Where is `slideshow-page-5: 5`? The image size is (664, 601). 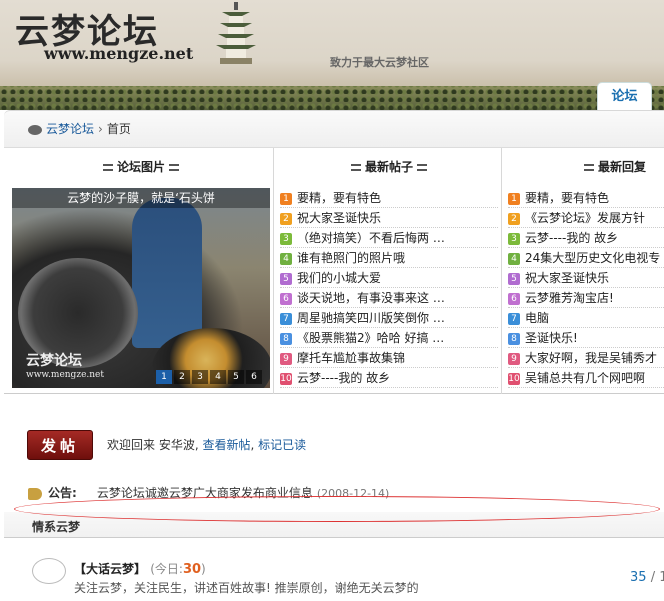 slideshow-page-5: 5 is located at coordinates (236, 377).